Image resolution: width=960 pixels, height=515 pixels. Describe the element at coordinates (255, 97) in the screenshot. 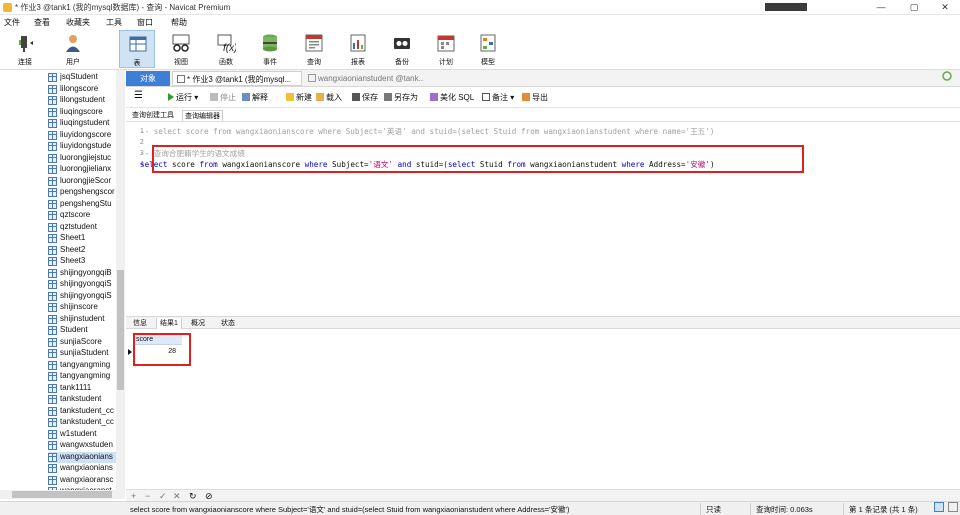

I see `explain-button: 解释` at that location.